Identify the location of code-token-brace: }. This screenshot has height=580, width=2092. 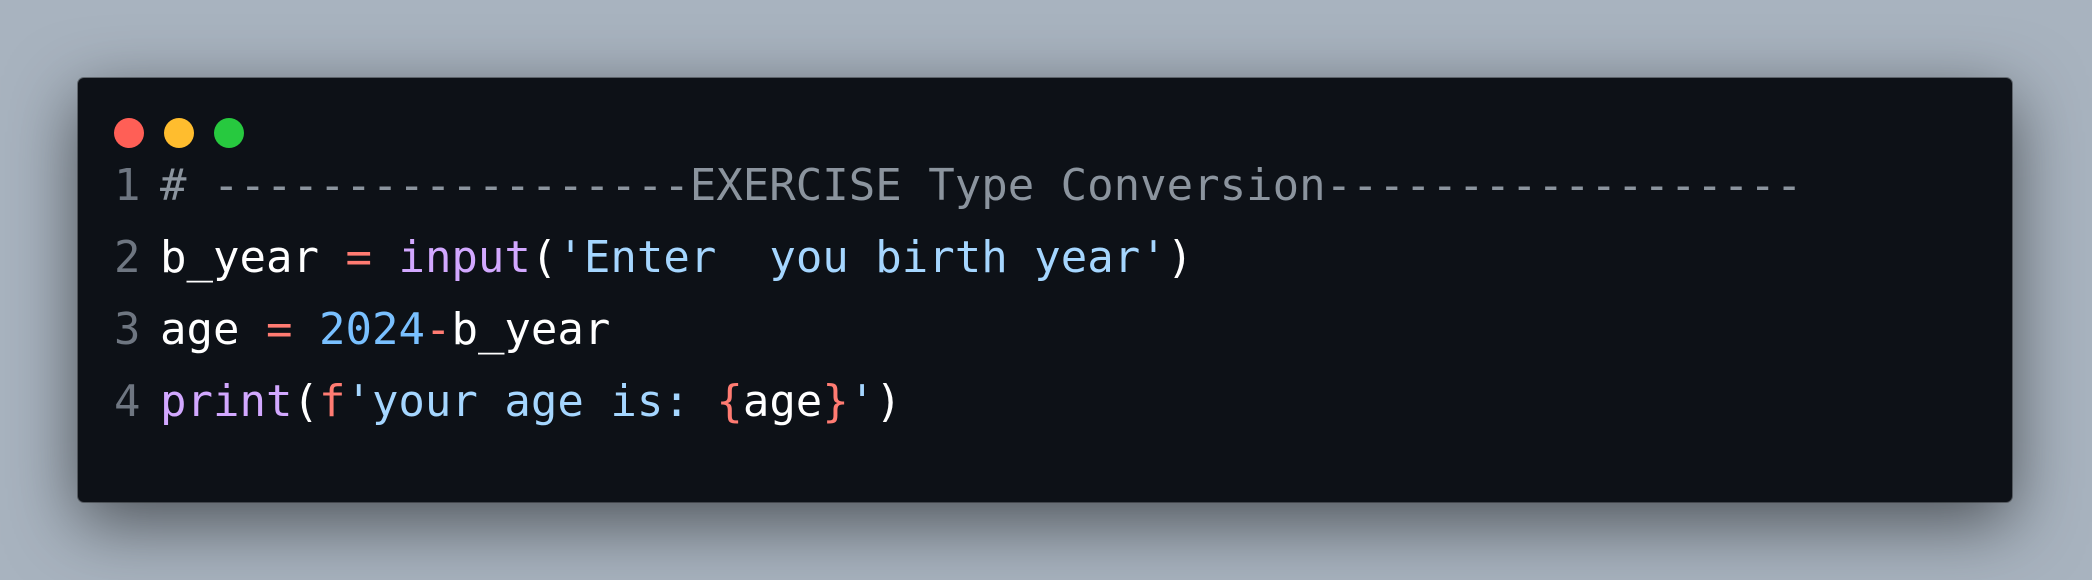
(835, 401).